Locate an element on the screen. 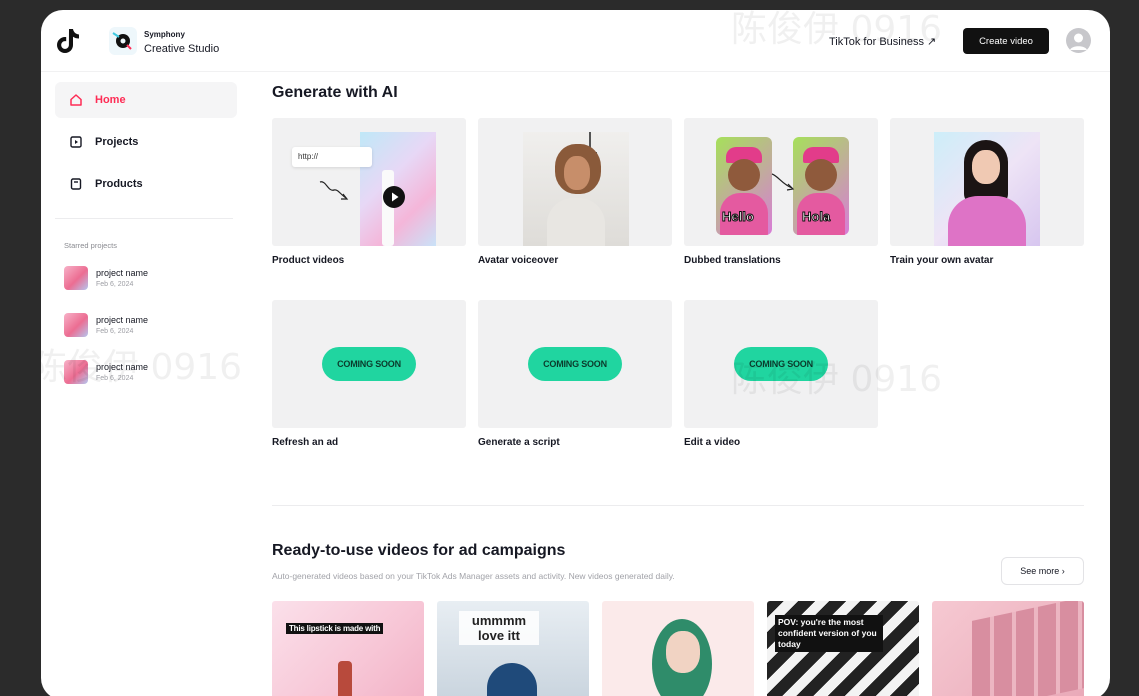  sidebar-item-home: Home is located at coordinates (146, 100).